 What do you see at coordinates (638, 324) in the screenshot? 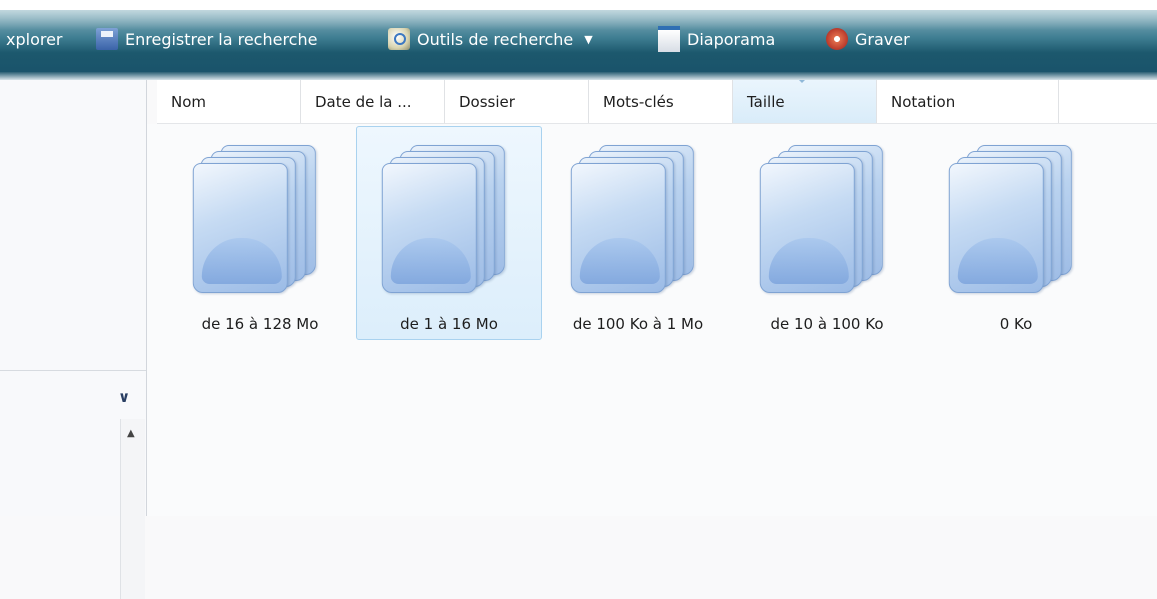
I see `item-label: de 100 Ko à 1 Mo` at bounding box center [638, 324].